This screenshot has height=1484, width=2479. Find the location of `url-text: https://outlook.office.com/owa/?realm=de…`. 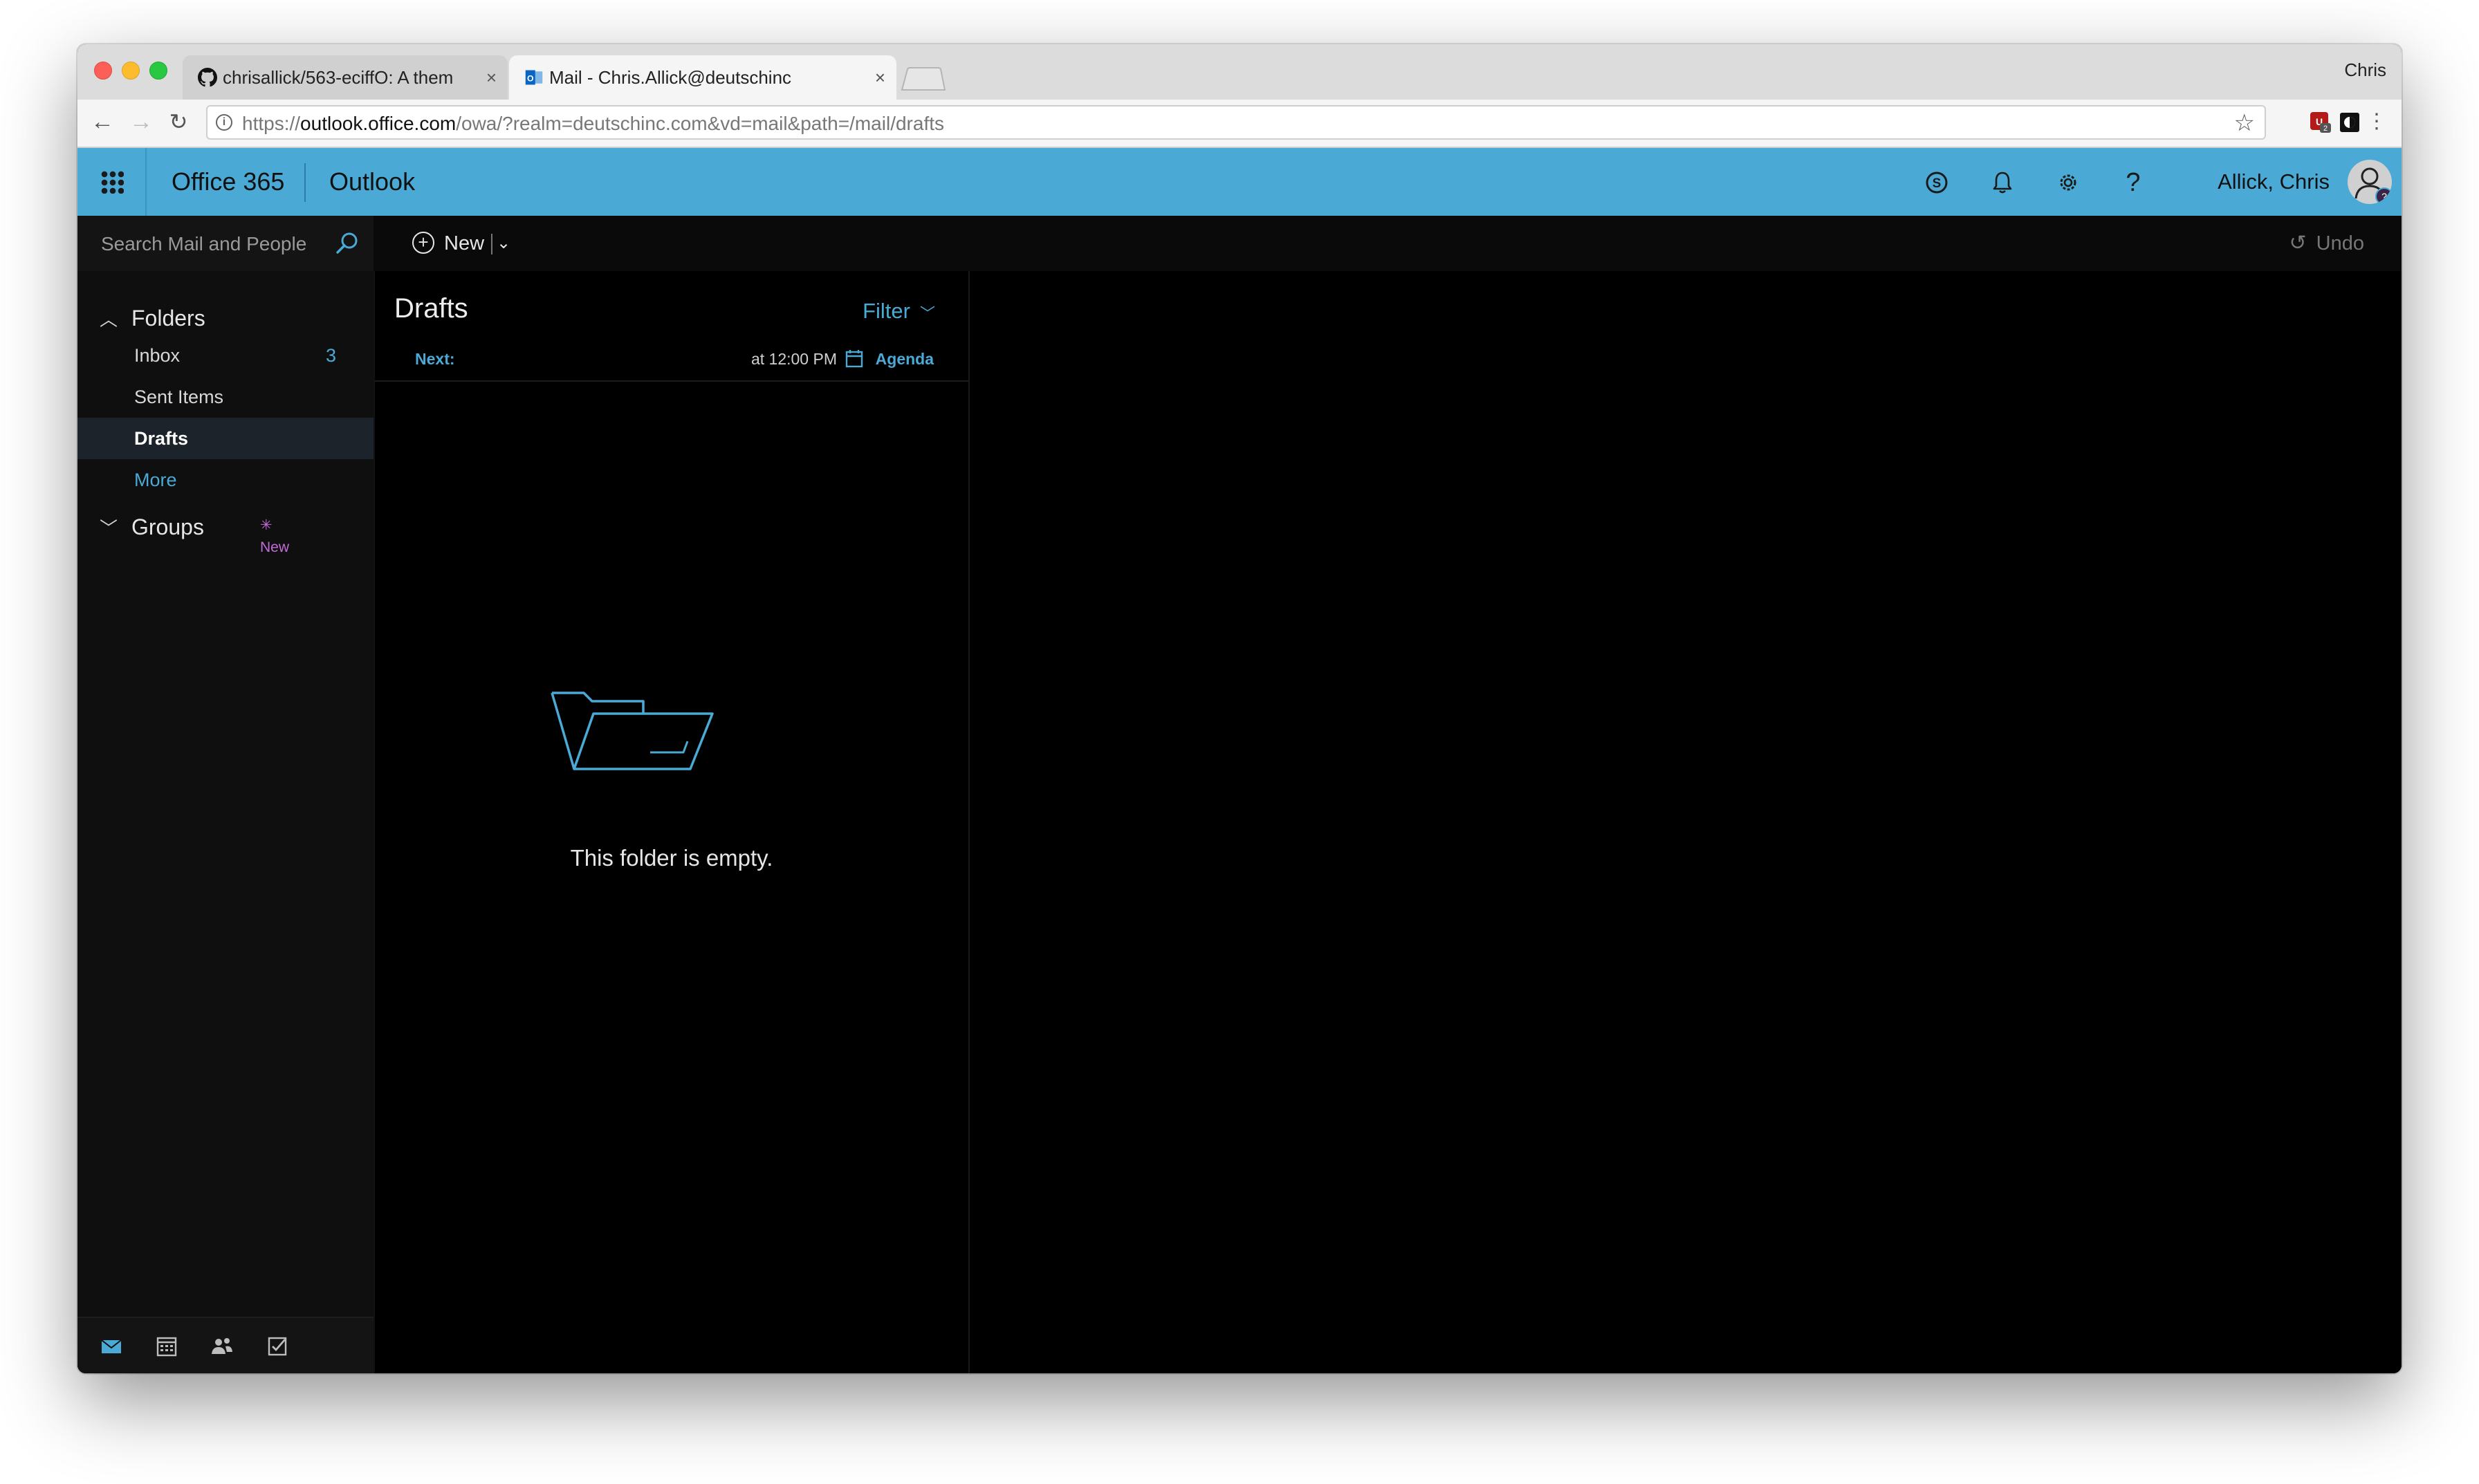

url-text: https://outlook.office.com/owa/?realm=de… is located at coordinates (593, 124).